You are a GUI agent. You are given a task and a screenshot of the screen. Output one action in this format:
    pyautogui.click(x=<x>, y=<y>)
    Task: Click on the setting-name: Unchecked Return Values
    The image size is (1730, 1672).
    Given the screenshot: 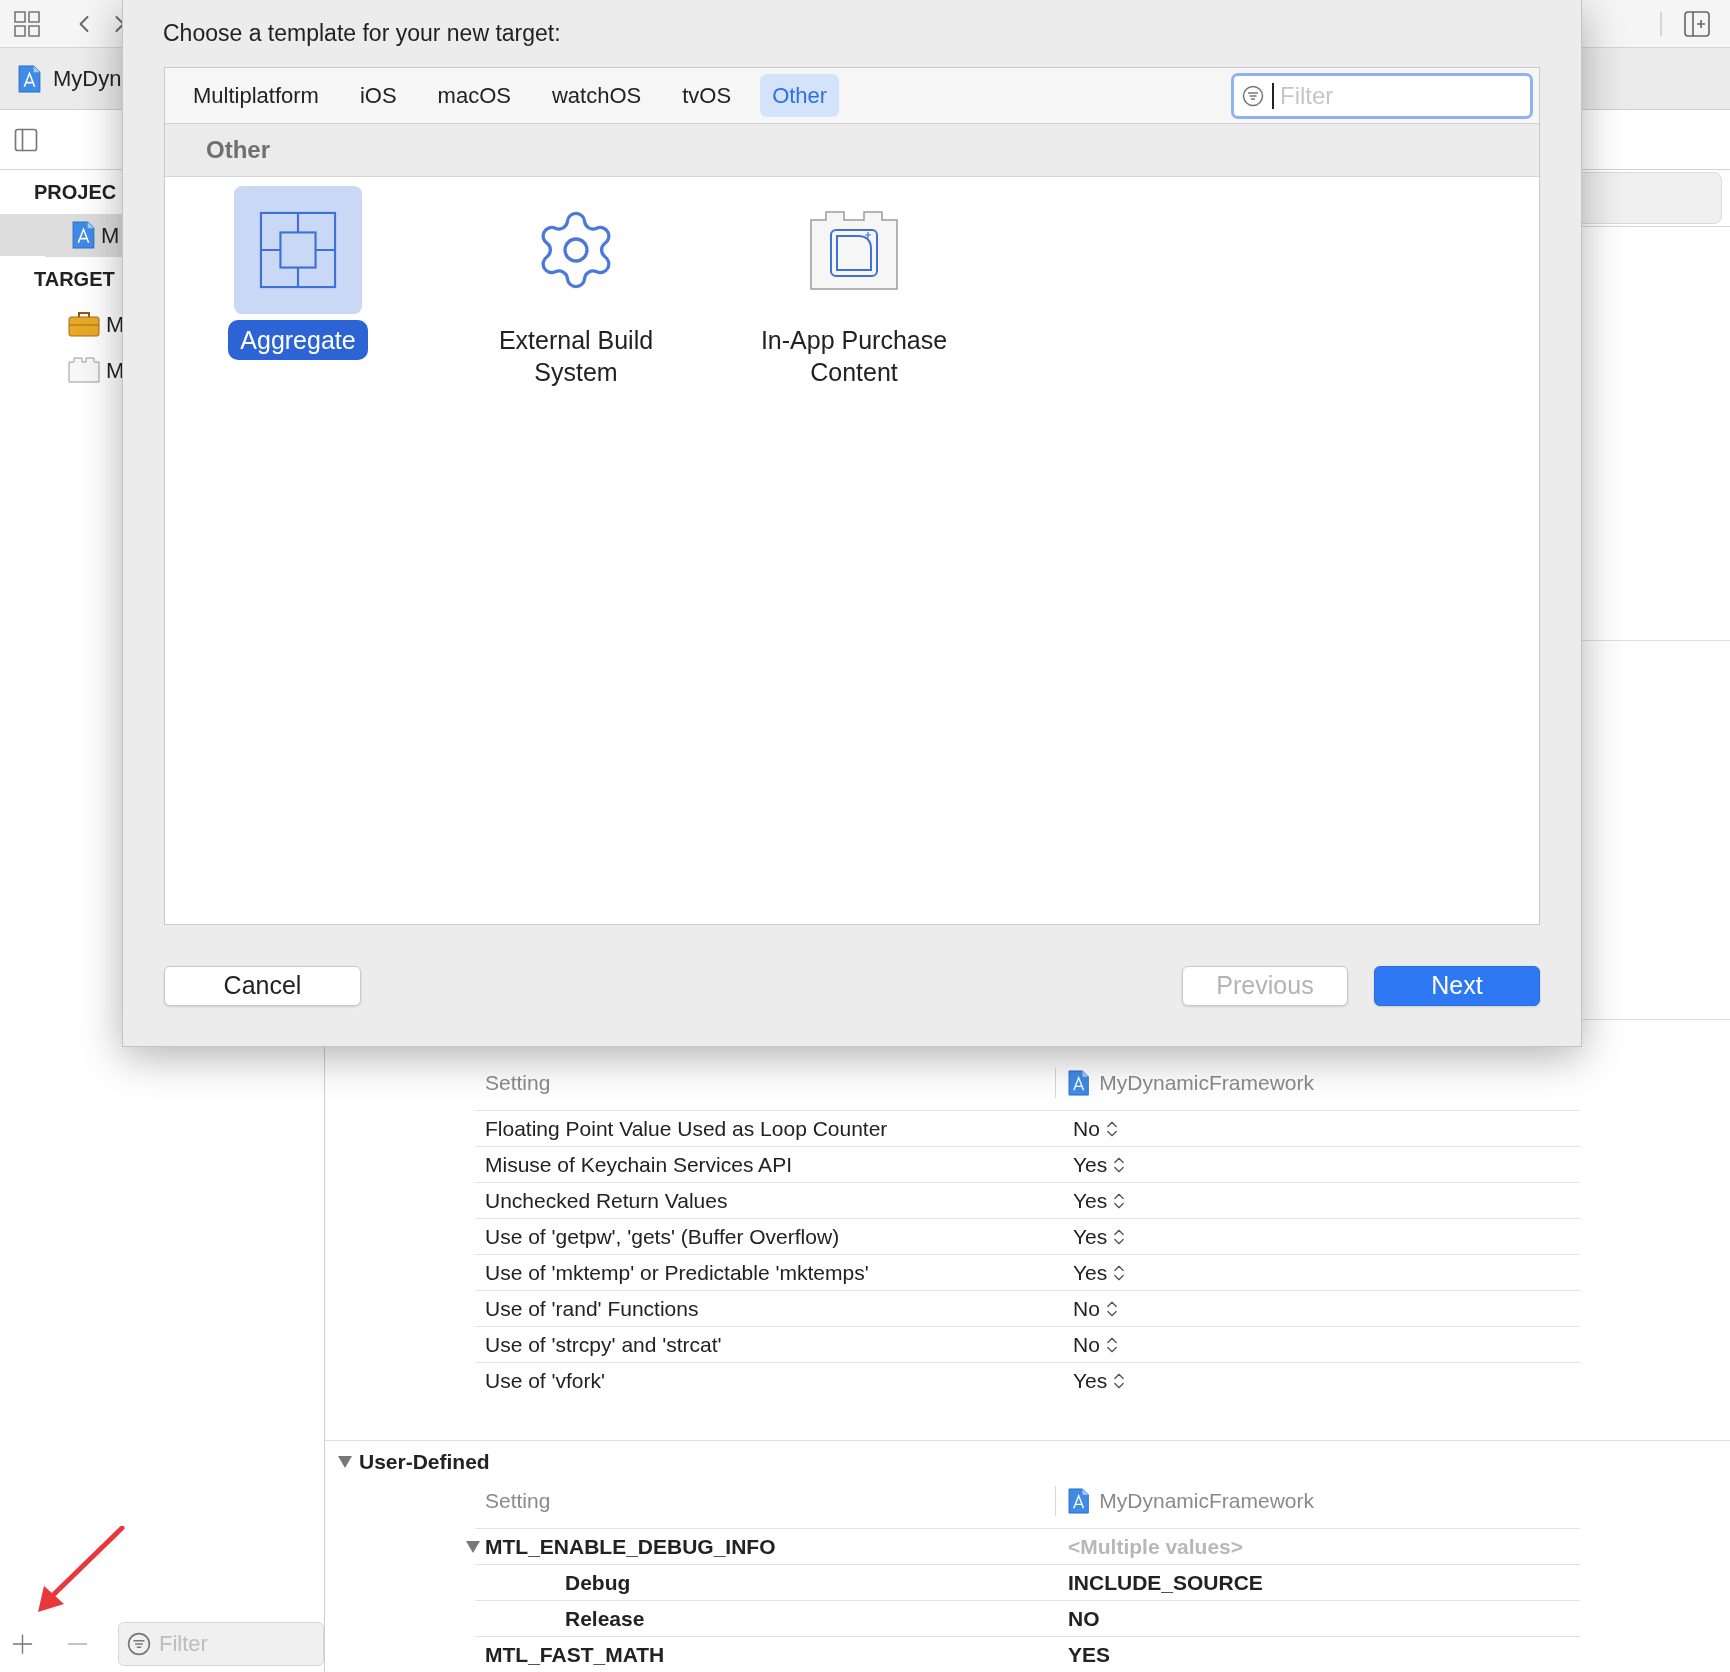 What is the action you would take?
    pyautogui.click(x=606, y=1200)
    